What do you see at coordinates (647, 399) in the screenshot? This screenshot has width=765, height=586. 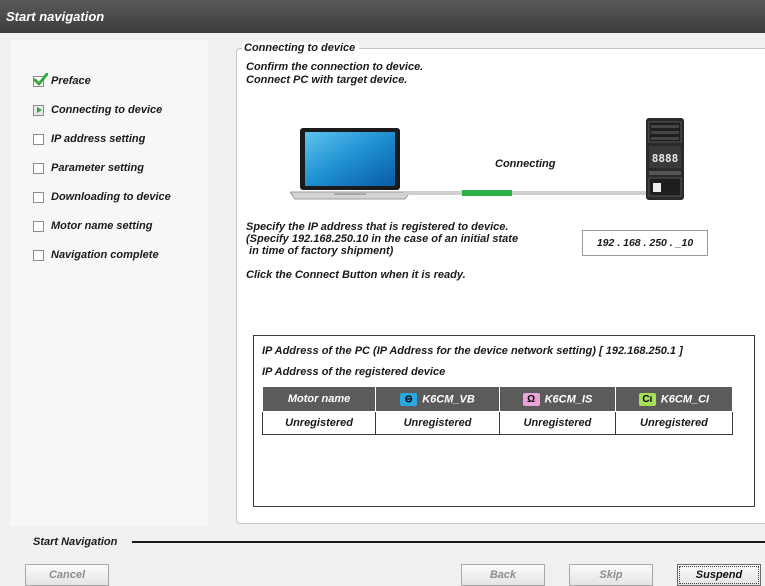 I see `current-icon: Cı` at bounding box center [647, 399].